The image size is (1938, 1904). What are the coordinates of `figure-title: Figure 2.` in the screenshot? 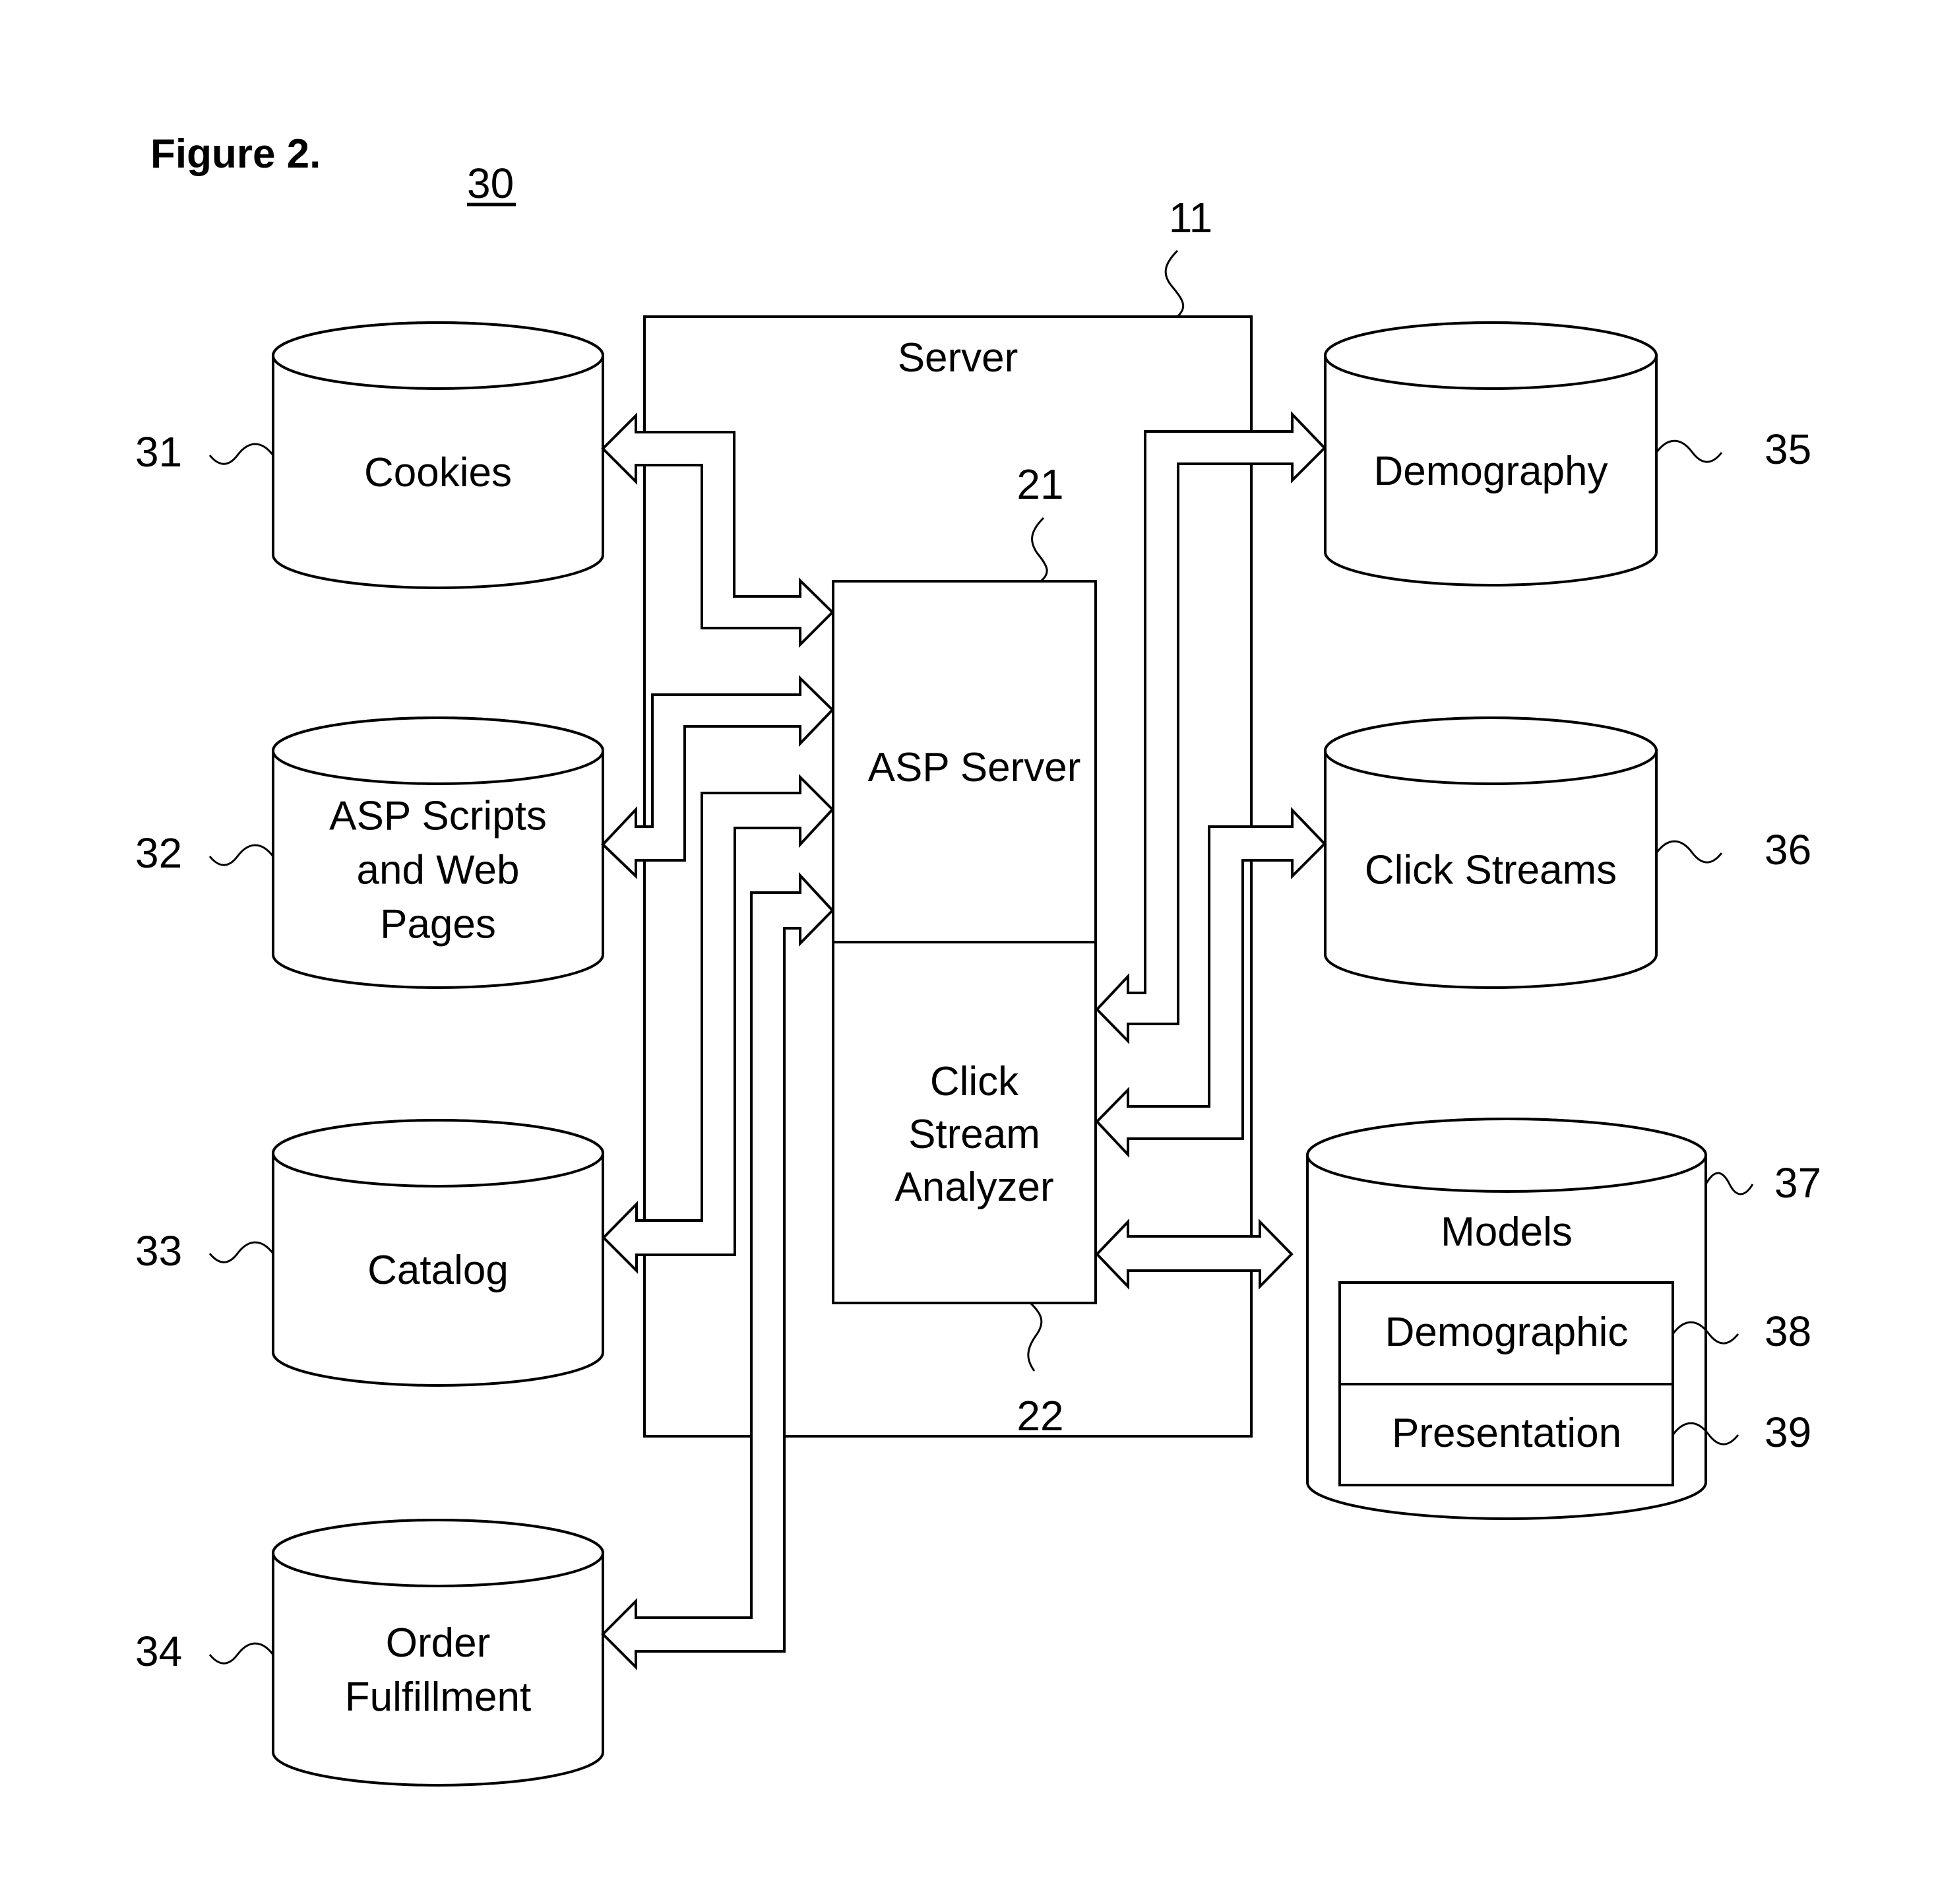 It's located at (236, 154).